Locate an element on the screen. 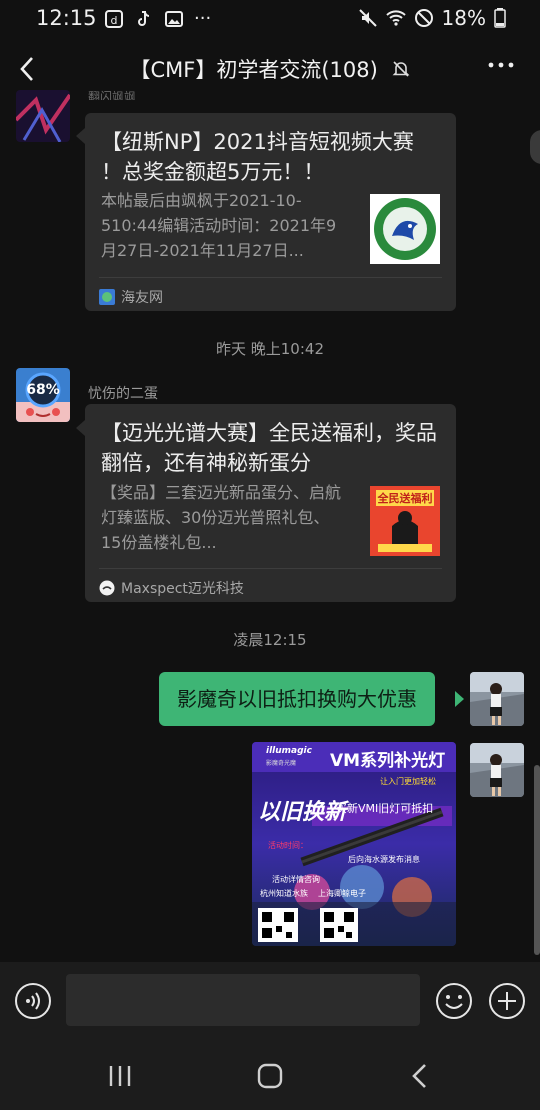 The image size is (540, 1110). time-divider: 昨天 晚上10:42 is located at coordinates (270, 349).